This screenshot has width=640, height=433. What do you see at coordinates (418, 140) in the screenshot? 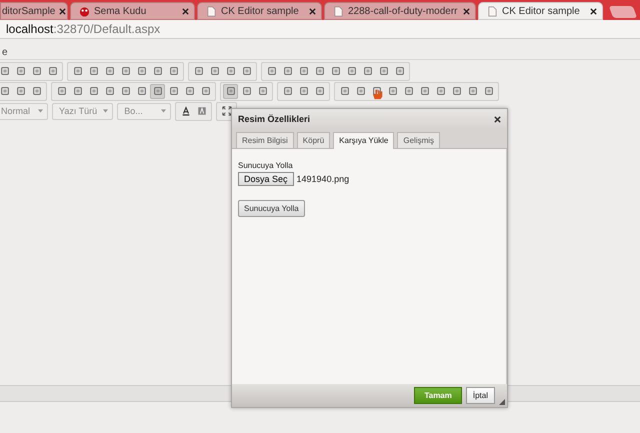
I see `dialog-tab: Gelişmiş` at bounding box center [418, 140].